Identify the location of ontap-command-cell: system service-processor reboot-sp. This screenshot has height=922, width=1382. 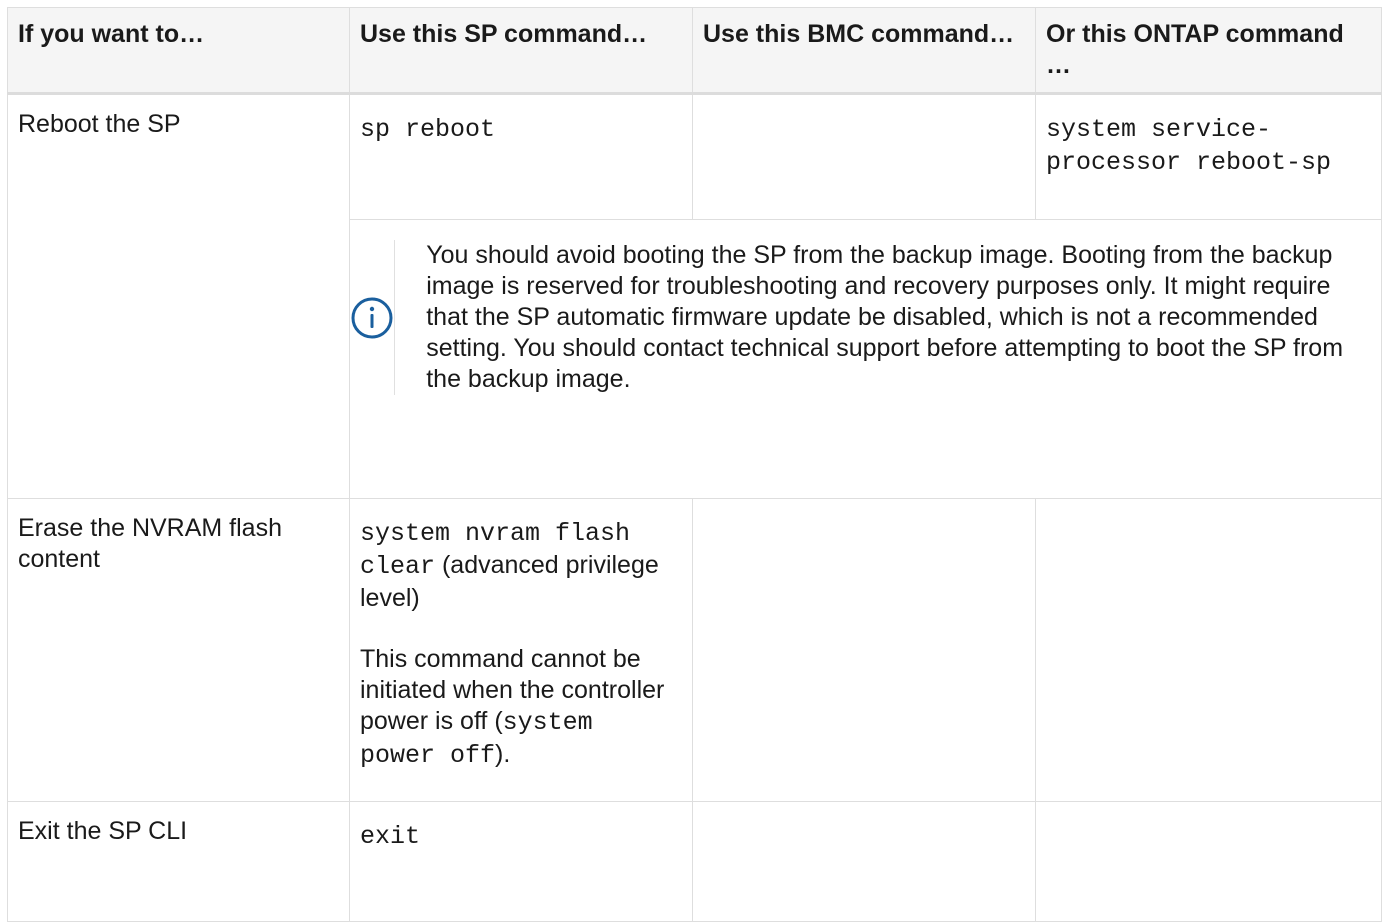
(1209, 157).